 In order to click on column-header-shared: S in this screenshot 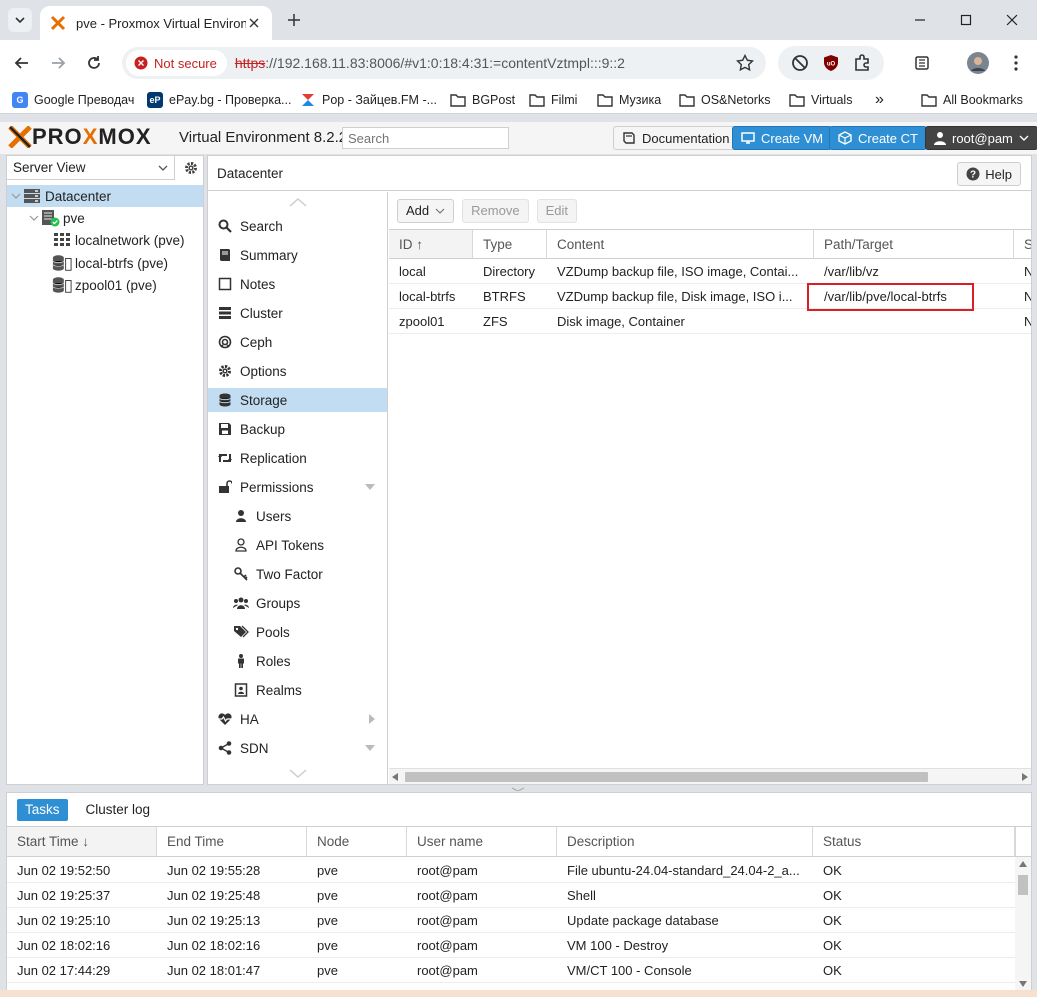, I will do `click(1022, 244)`.